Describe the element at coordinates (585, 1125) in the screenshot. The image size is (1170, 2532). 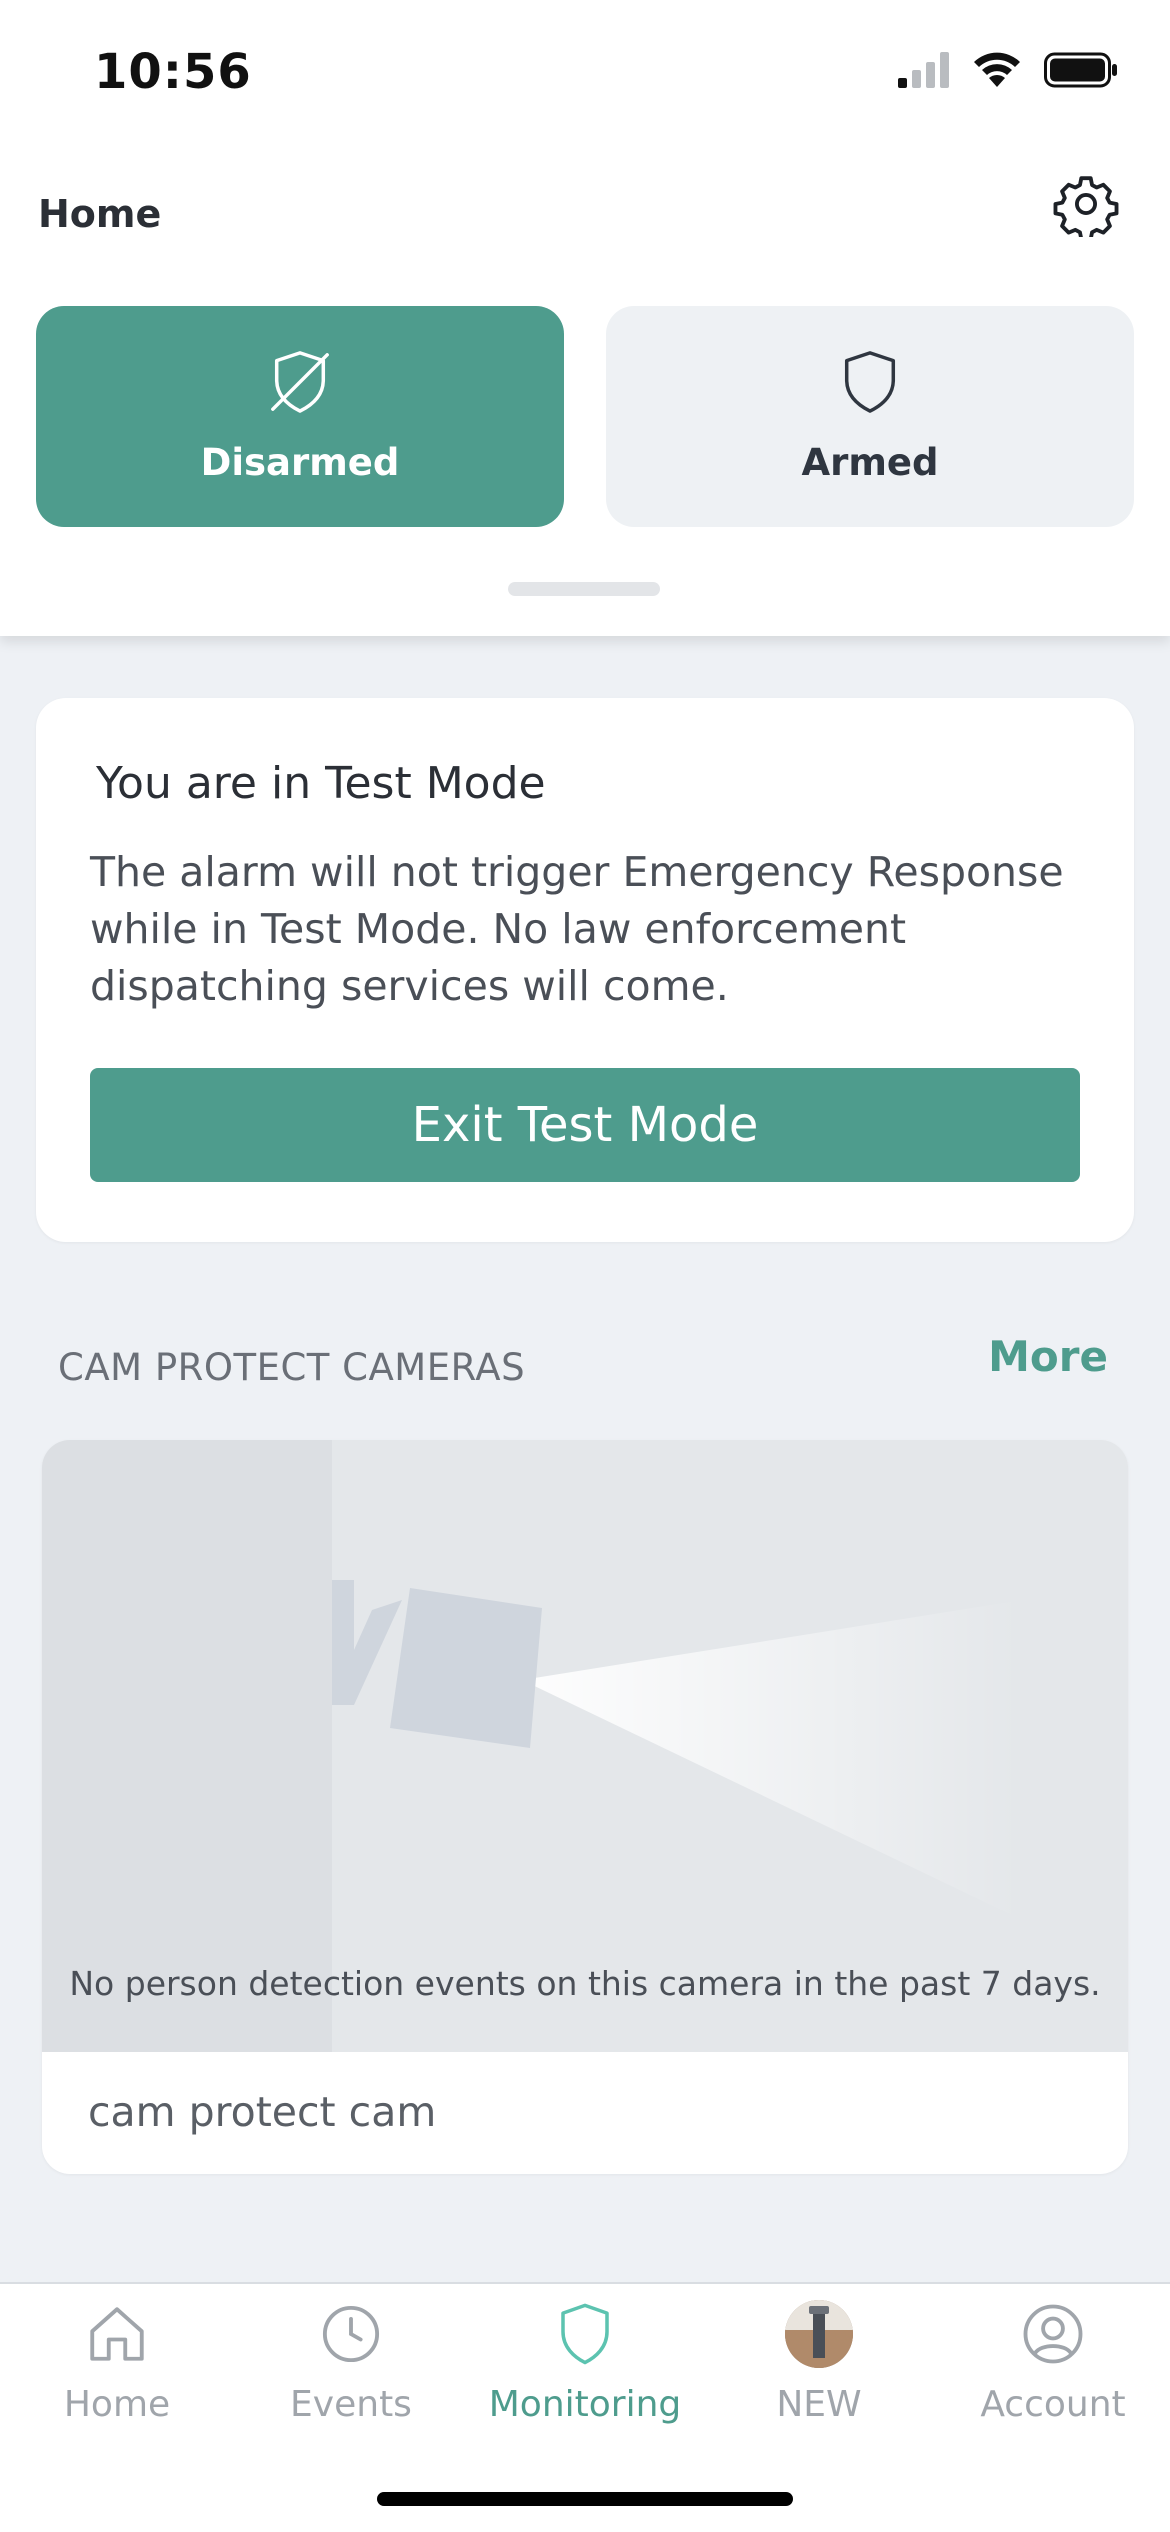
I see `exit-test-mode-button: Exit Test Mode` at that location.